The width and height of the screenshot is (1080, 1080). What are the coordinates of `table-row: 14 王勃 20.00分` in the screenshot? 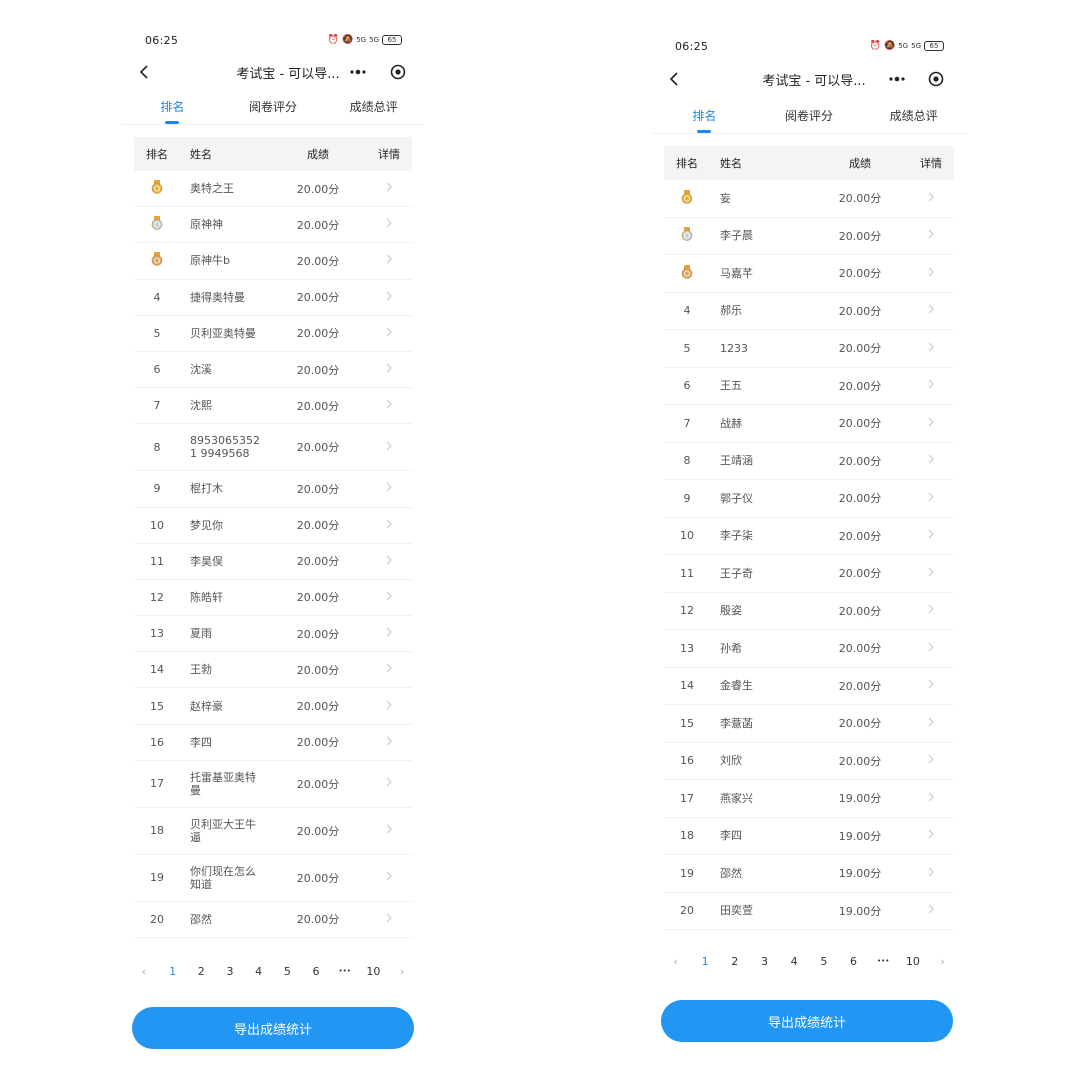 It's located at (273, 670).